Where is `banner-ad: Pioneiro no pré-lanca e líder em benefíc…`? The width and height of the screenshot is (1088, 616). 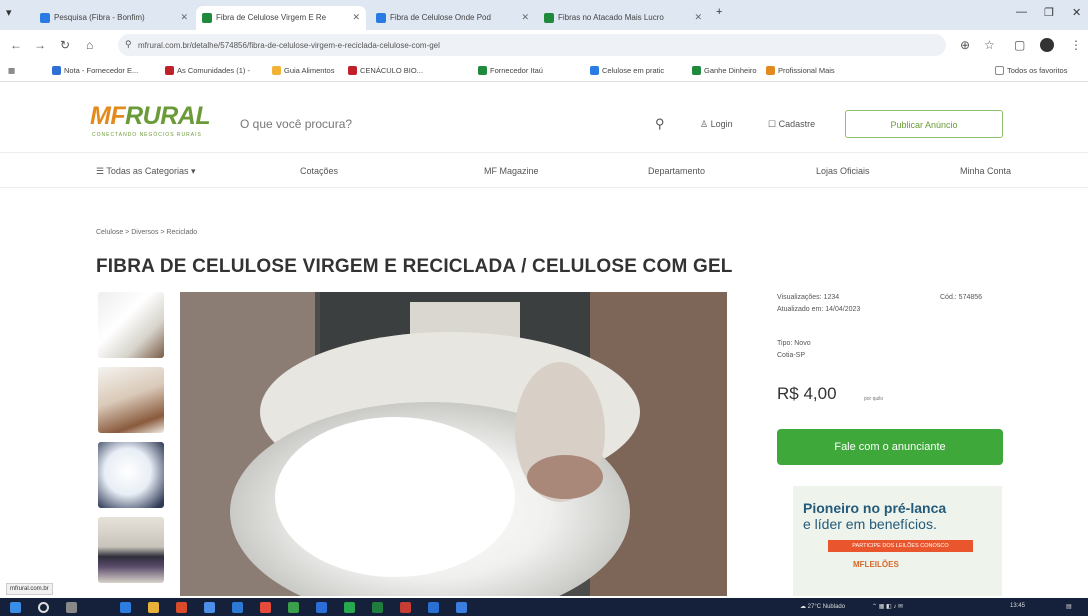
banner-ad: Pioneiro no pré-lanca e líder em benefíc… is located at coordinates (897, 541).